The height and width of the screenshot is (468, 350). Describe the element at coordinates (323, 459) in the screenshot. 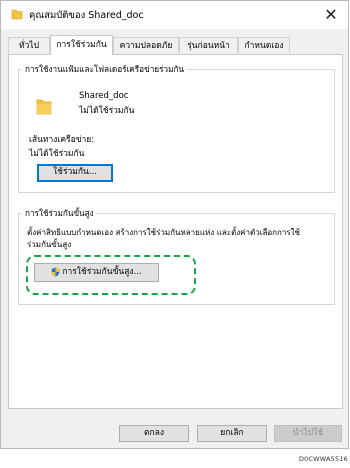

I see `image-code: D0CWWA5516` at that location.